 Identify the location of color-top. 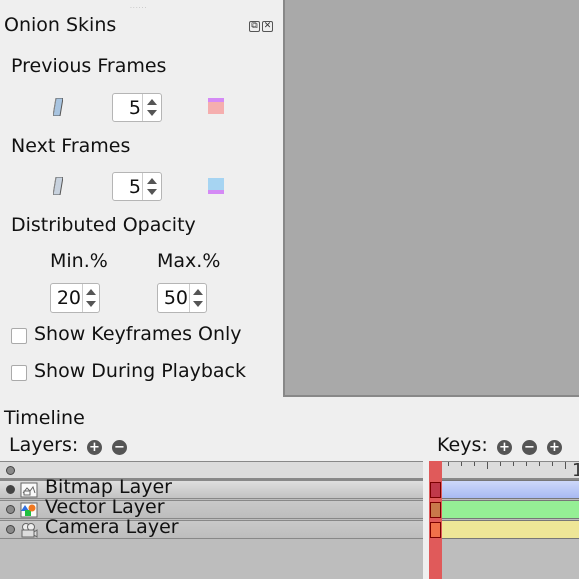
(216, 184).